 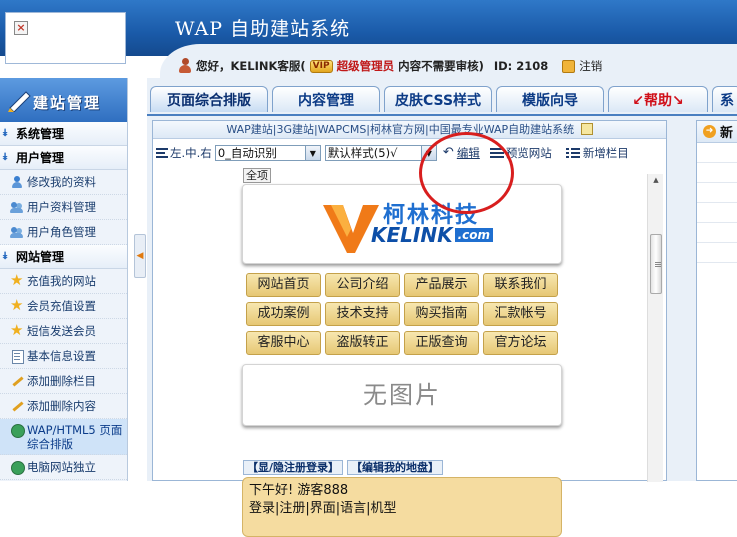 I want to click on preview-site-link: 预览网站, so click(x=529, y=153).